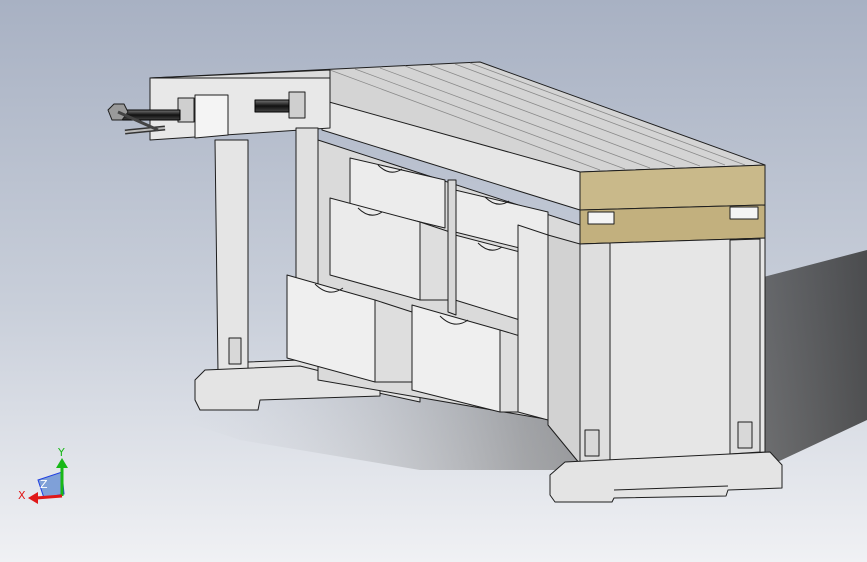 The width and height of the screenshot is (867, 562). I want to click on x-axis-icon, so click(49, 497).